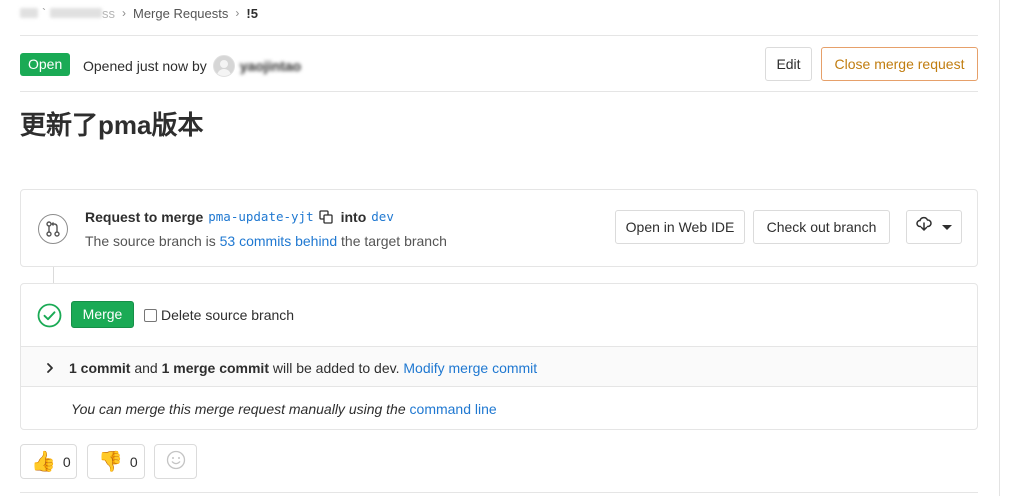  I want to click on delete-source-branch-option: Delete source branch, so click(219, 315).